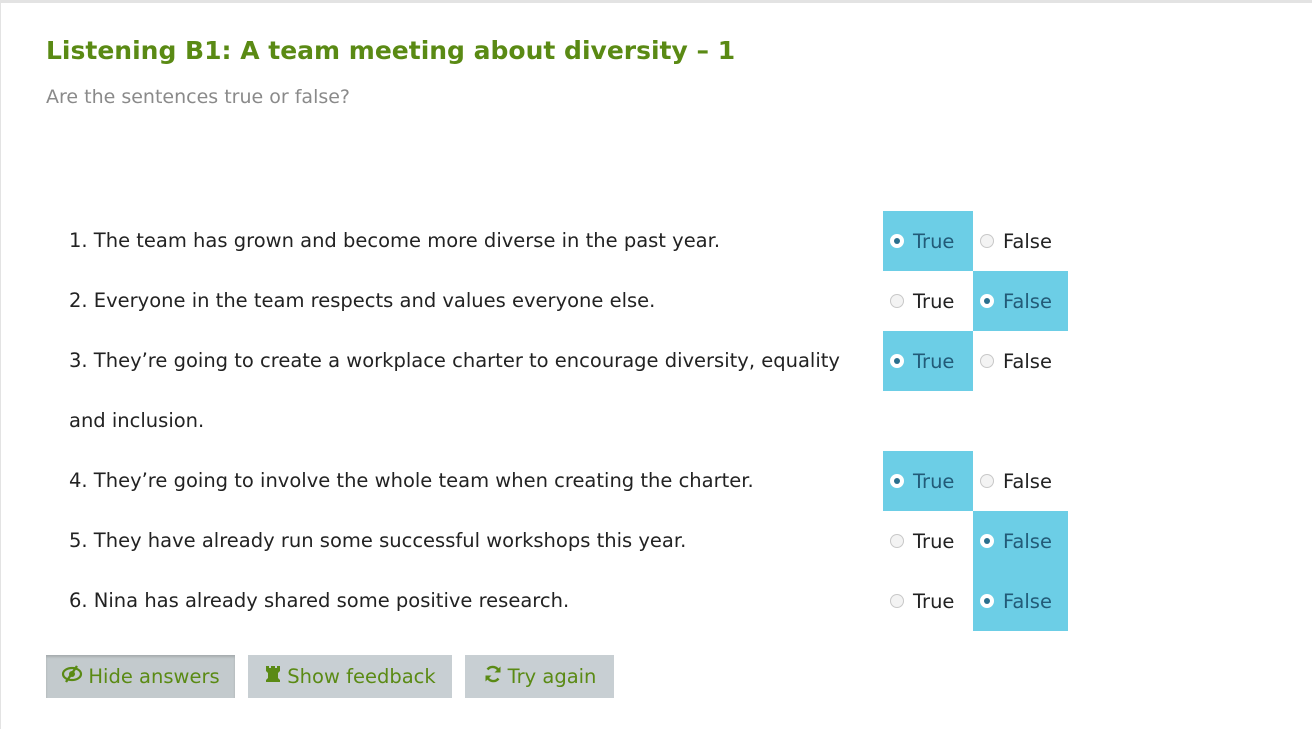 The height and width of the screenshot is (729, 1312). I want to click on rook-icon, so click(273, 676).